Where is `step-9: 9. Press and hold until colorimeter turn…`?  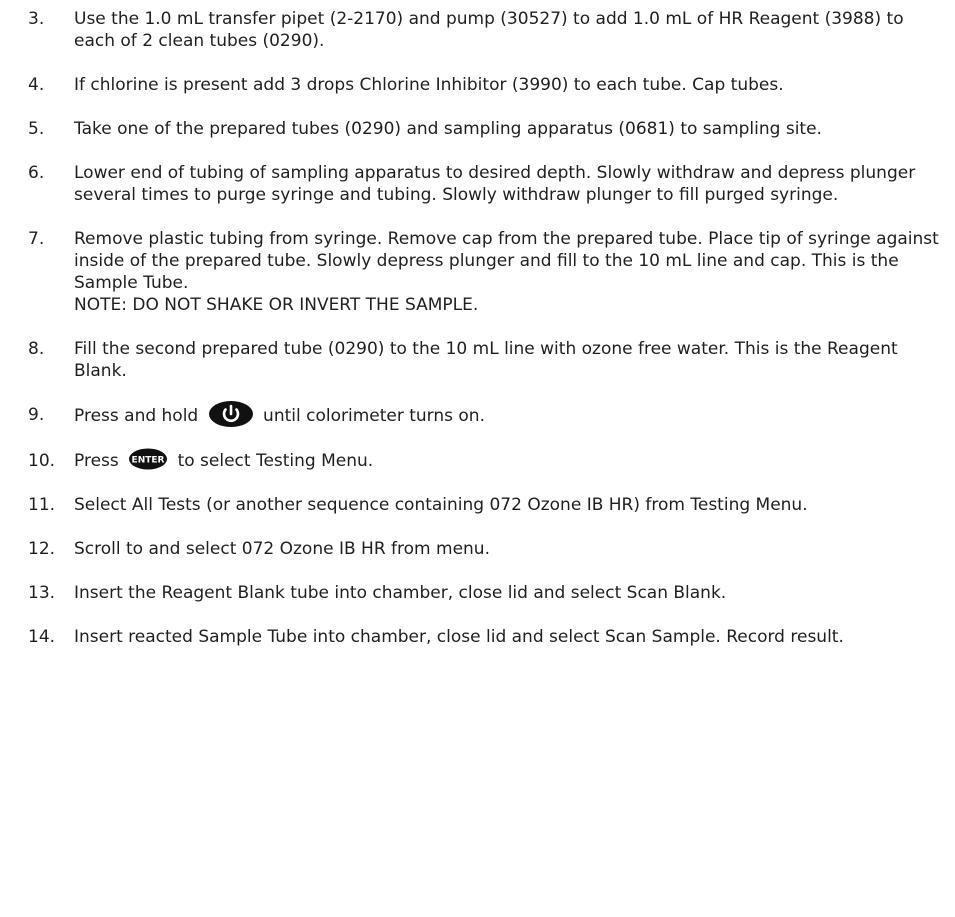
step-9: 9. Press and hold until colorimeter turn… is located at coordinates (488, 414).